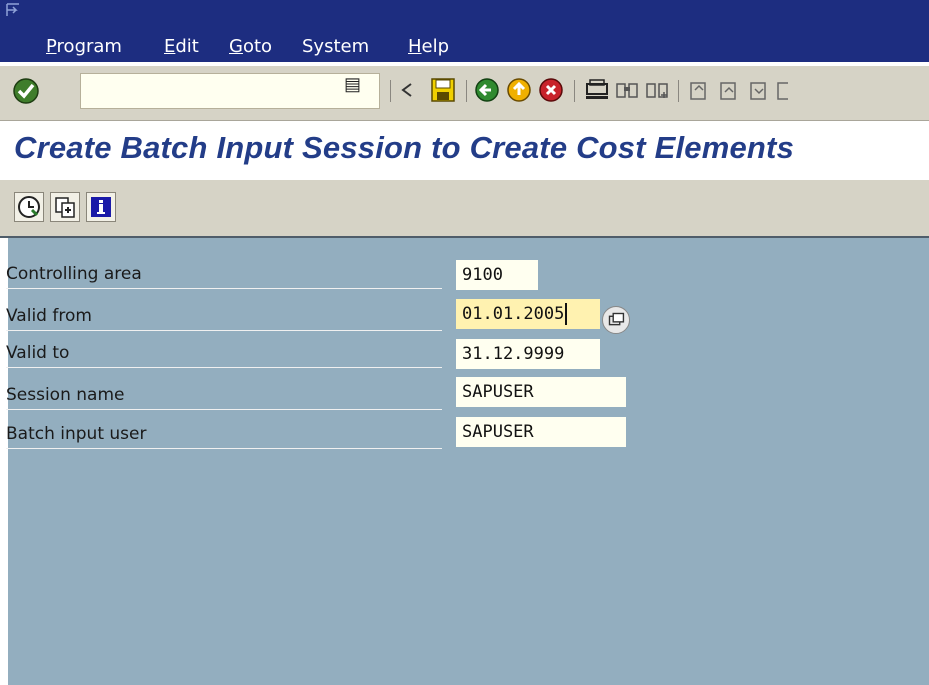  I want to click on valid-from-value: 01.01.2005, so click(513, 314).